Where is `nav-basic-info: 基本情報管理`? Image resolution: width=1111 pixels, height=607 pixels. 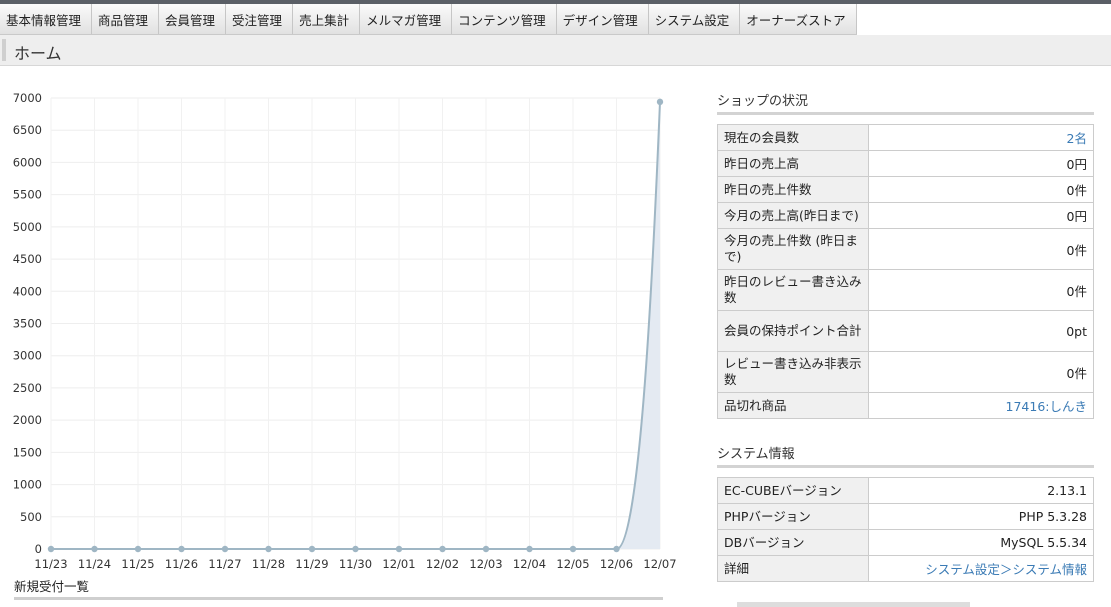
nav-basic-info: 基本情報管理 is located at coordinates (46, 19).